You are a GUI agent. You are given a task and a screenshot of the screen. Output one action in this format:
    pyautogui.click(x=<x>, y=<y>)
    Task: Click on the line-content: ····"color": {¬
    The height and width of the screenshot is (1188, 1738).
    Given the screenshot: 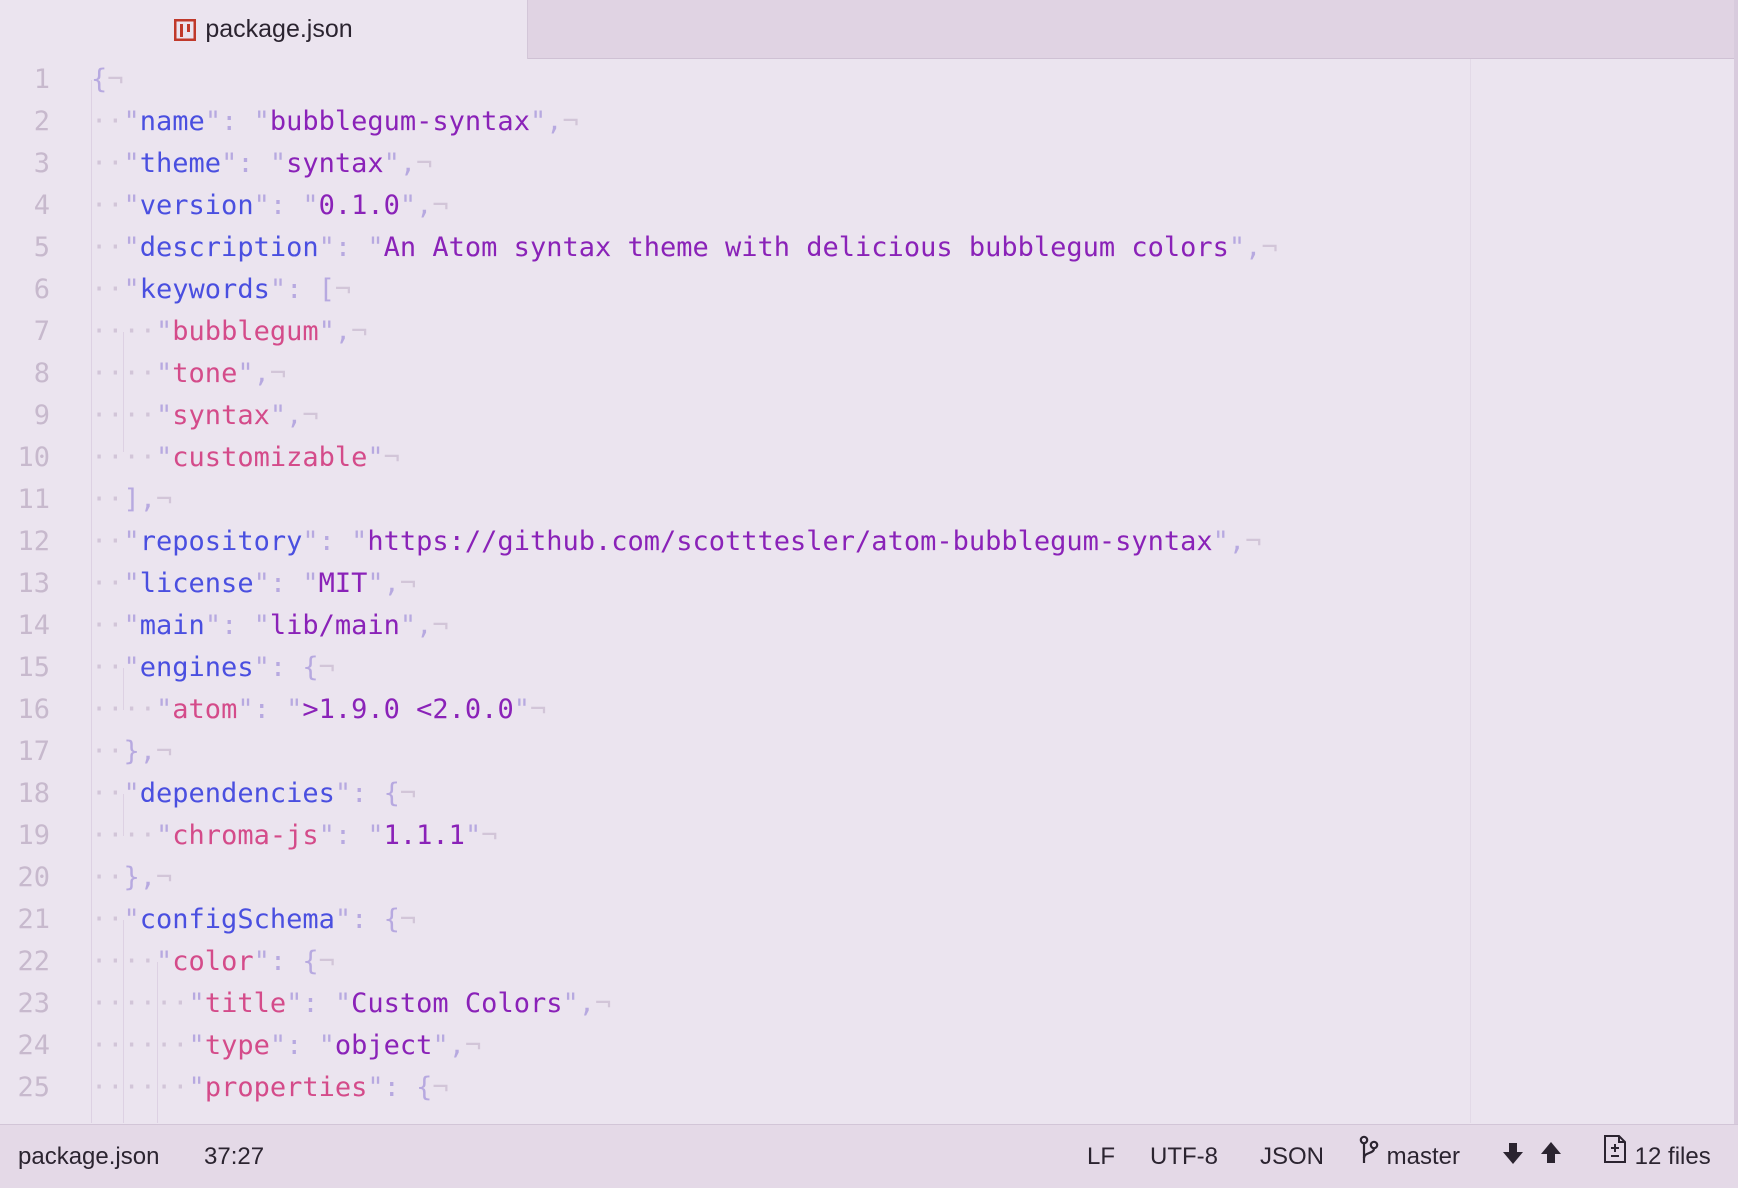 What is the action you would take?
    pyautogui.click(x=213, y=962)
    